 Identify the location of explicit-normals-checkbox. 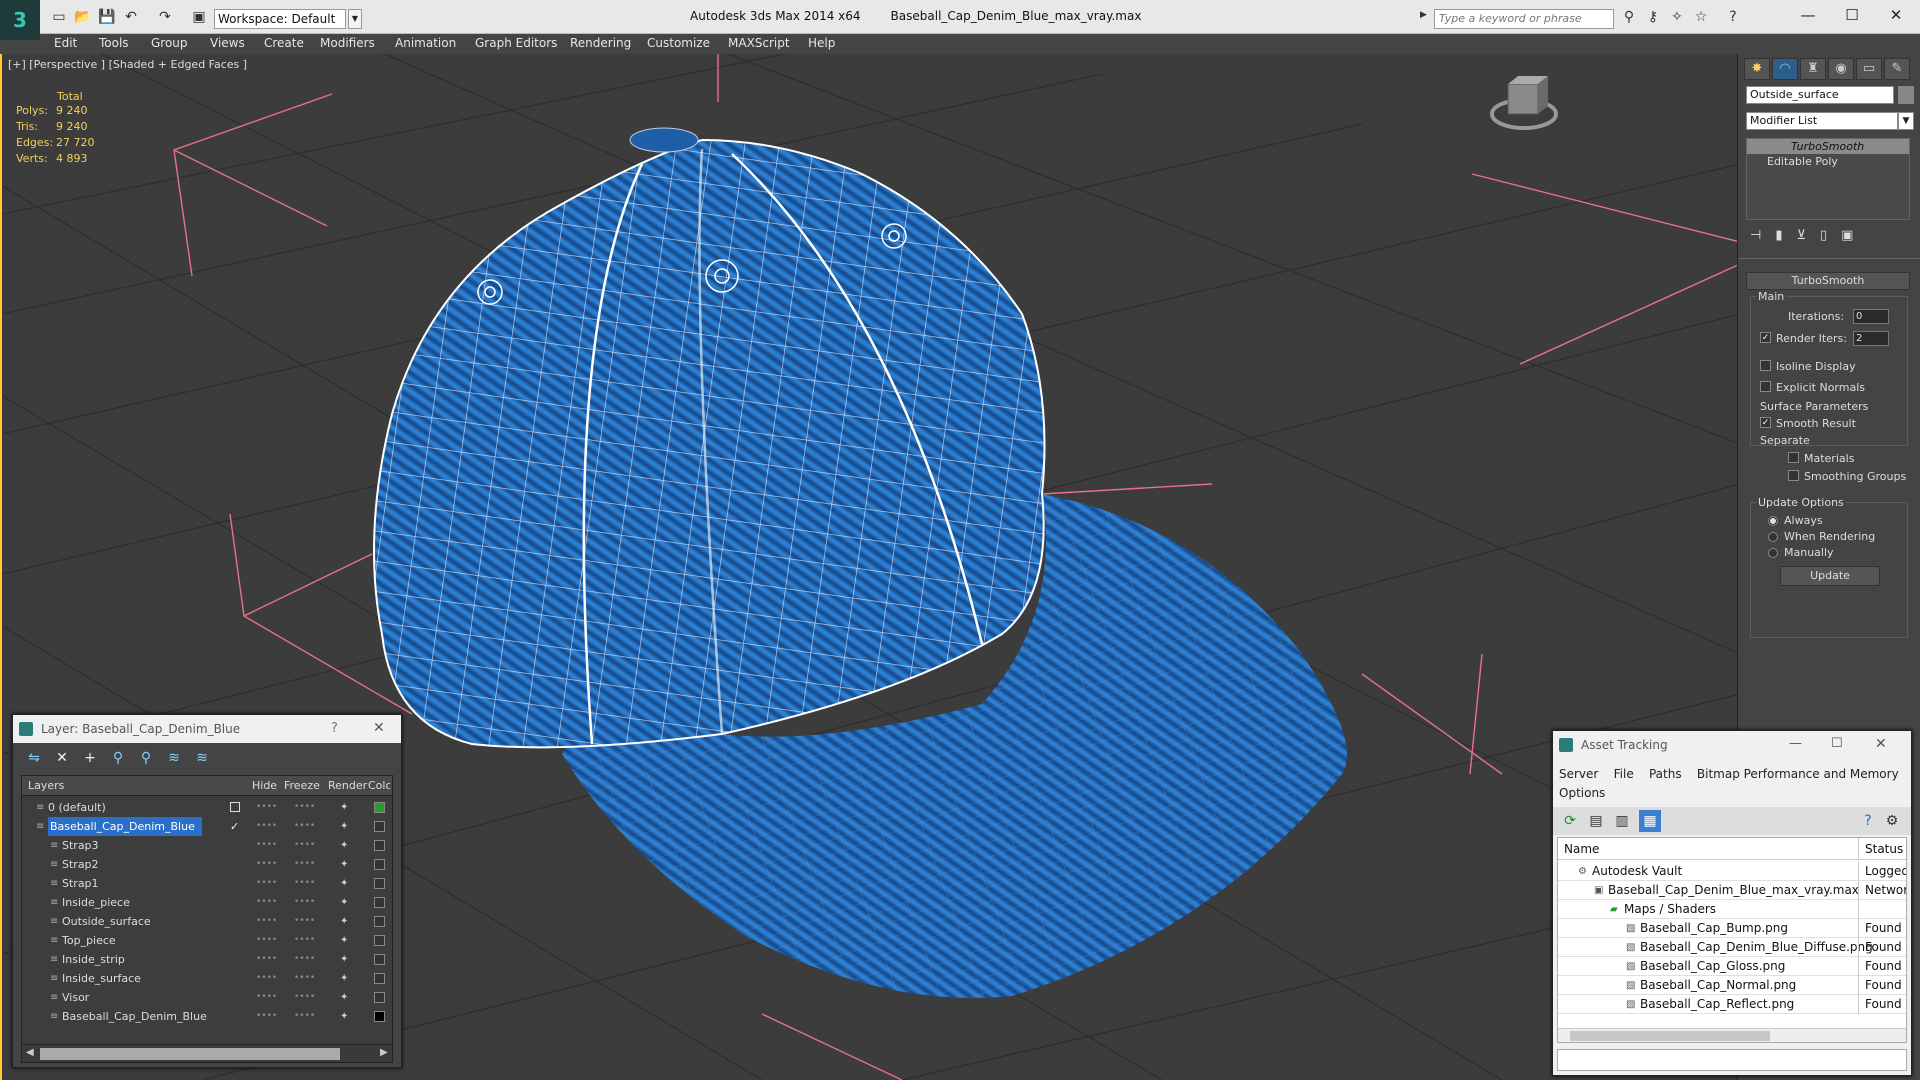
(1765, 386).